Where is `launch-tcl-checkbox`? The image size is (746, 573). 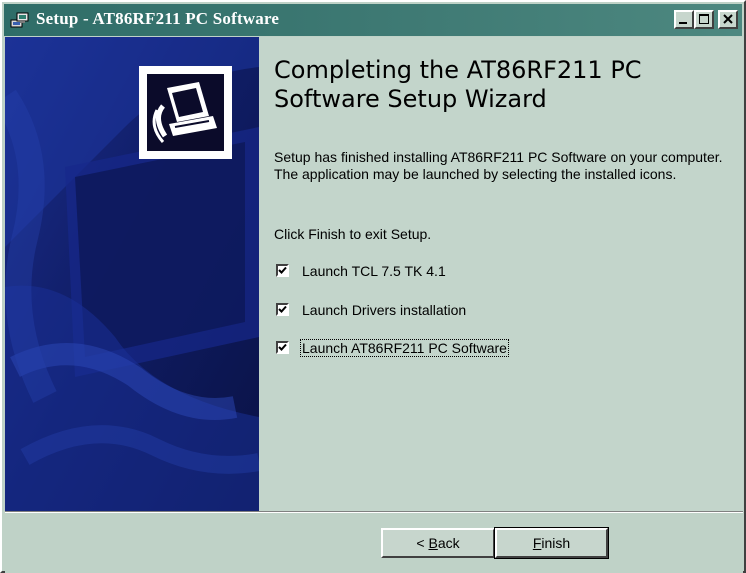
launch-tcl-checkbox is located at coordinates (282, 270).